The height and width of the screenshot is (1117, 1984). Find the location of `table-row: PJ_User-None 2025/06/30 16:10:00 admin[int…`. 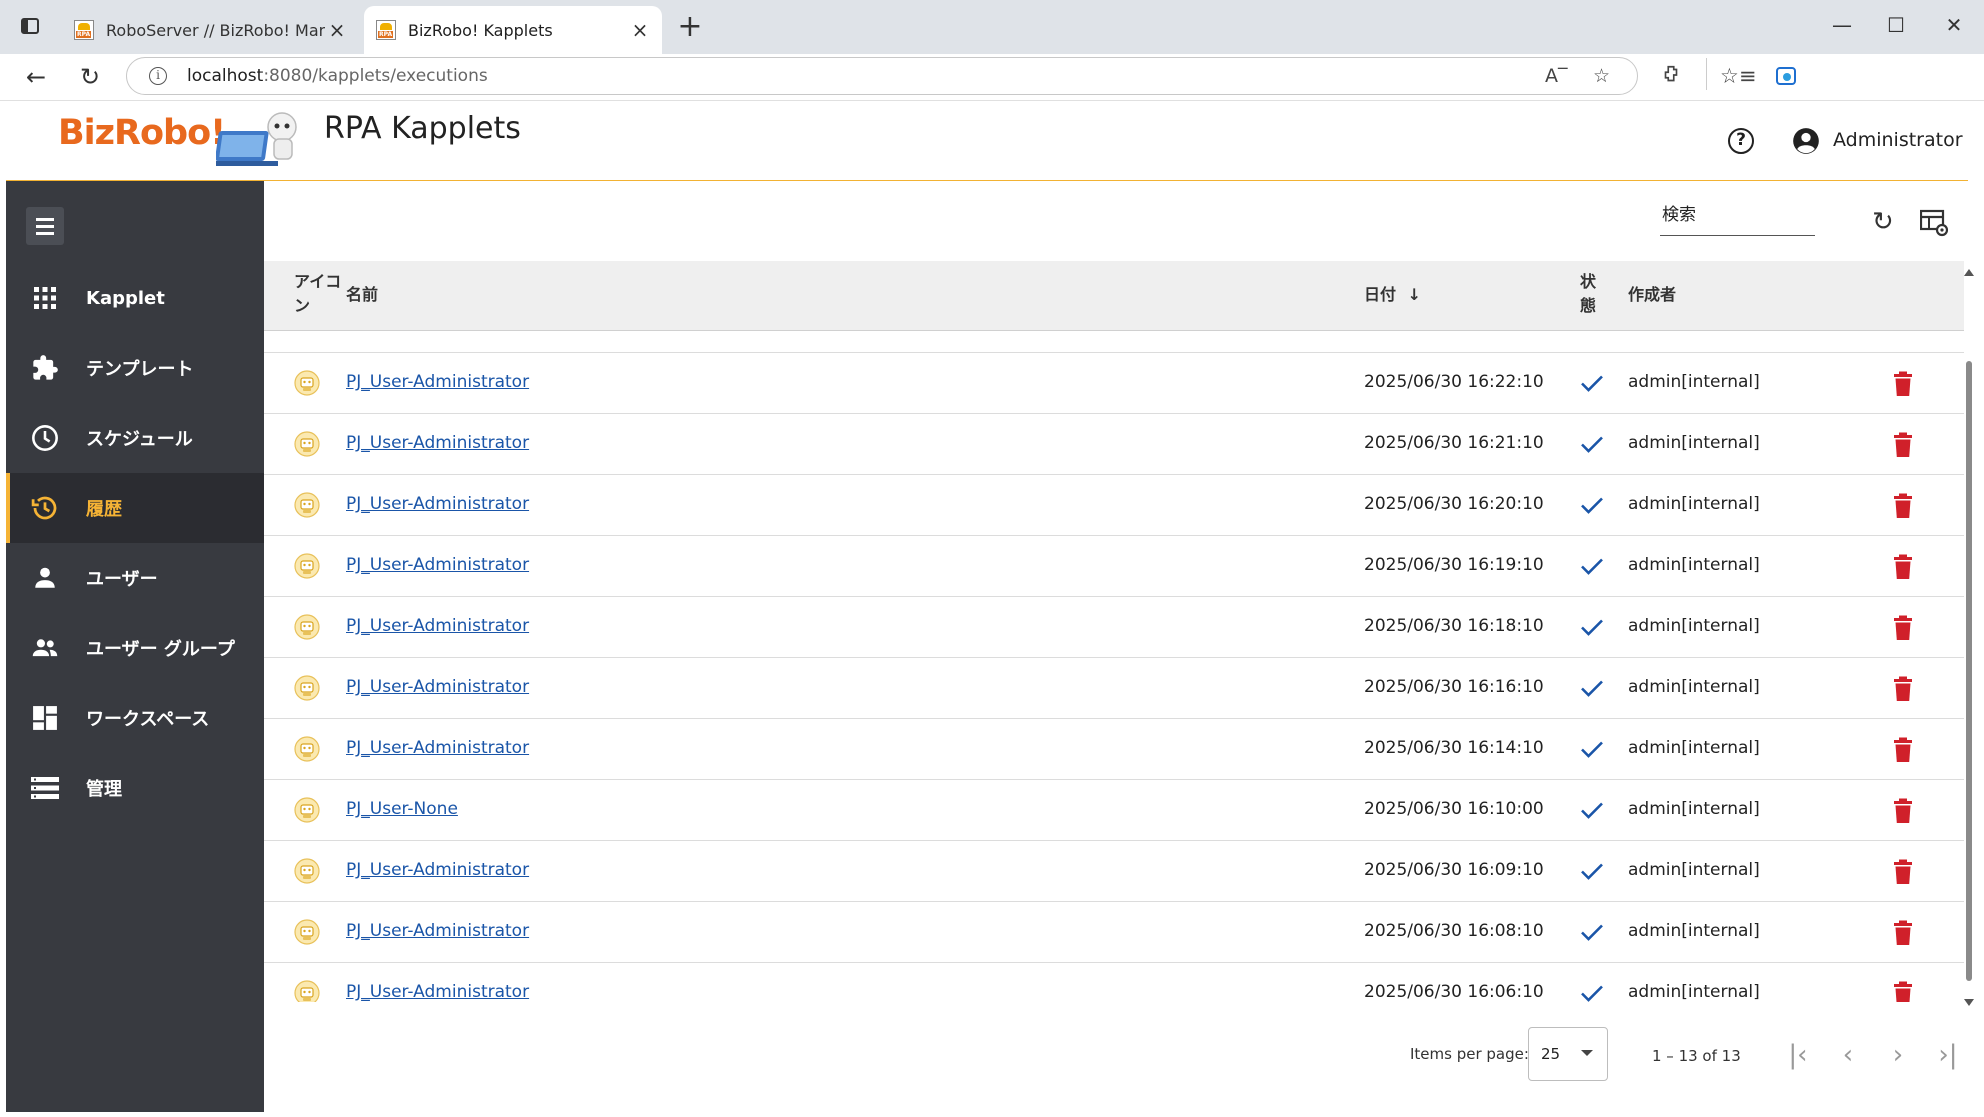

table-row: PJ_User-None 2025/06/30 16:10:00 admin[int… is located at coordinates (1114, 810).